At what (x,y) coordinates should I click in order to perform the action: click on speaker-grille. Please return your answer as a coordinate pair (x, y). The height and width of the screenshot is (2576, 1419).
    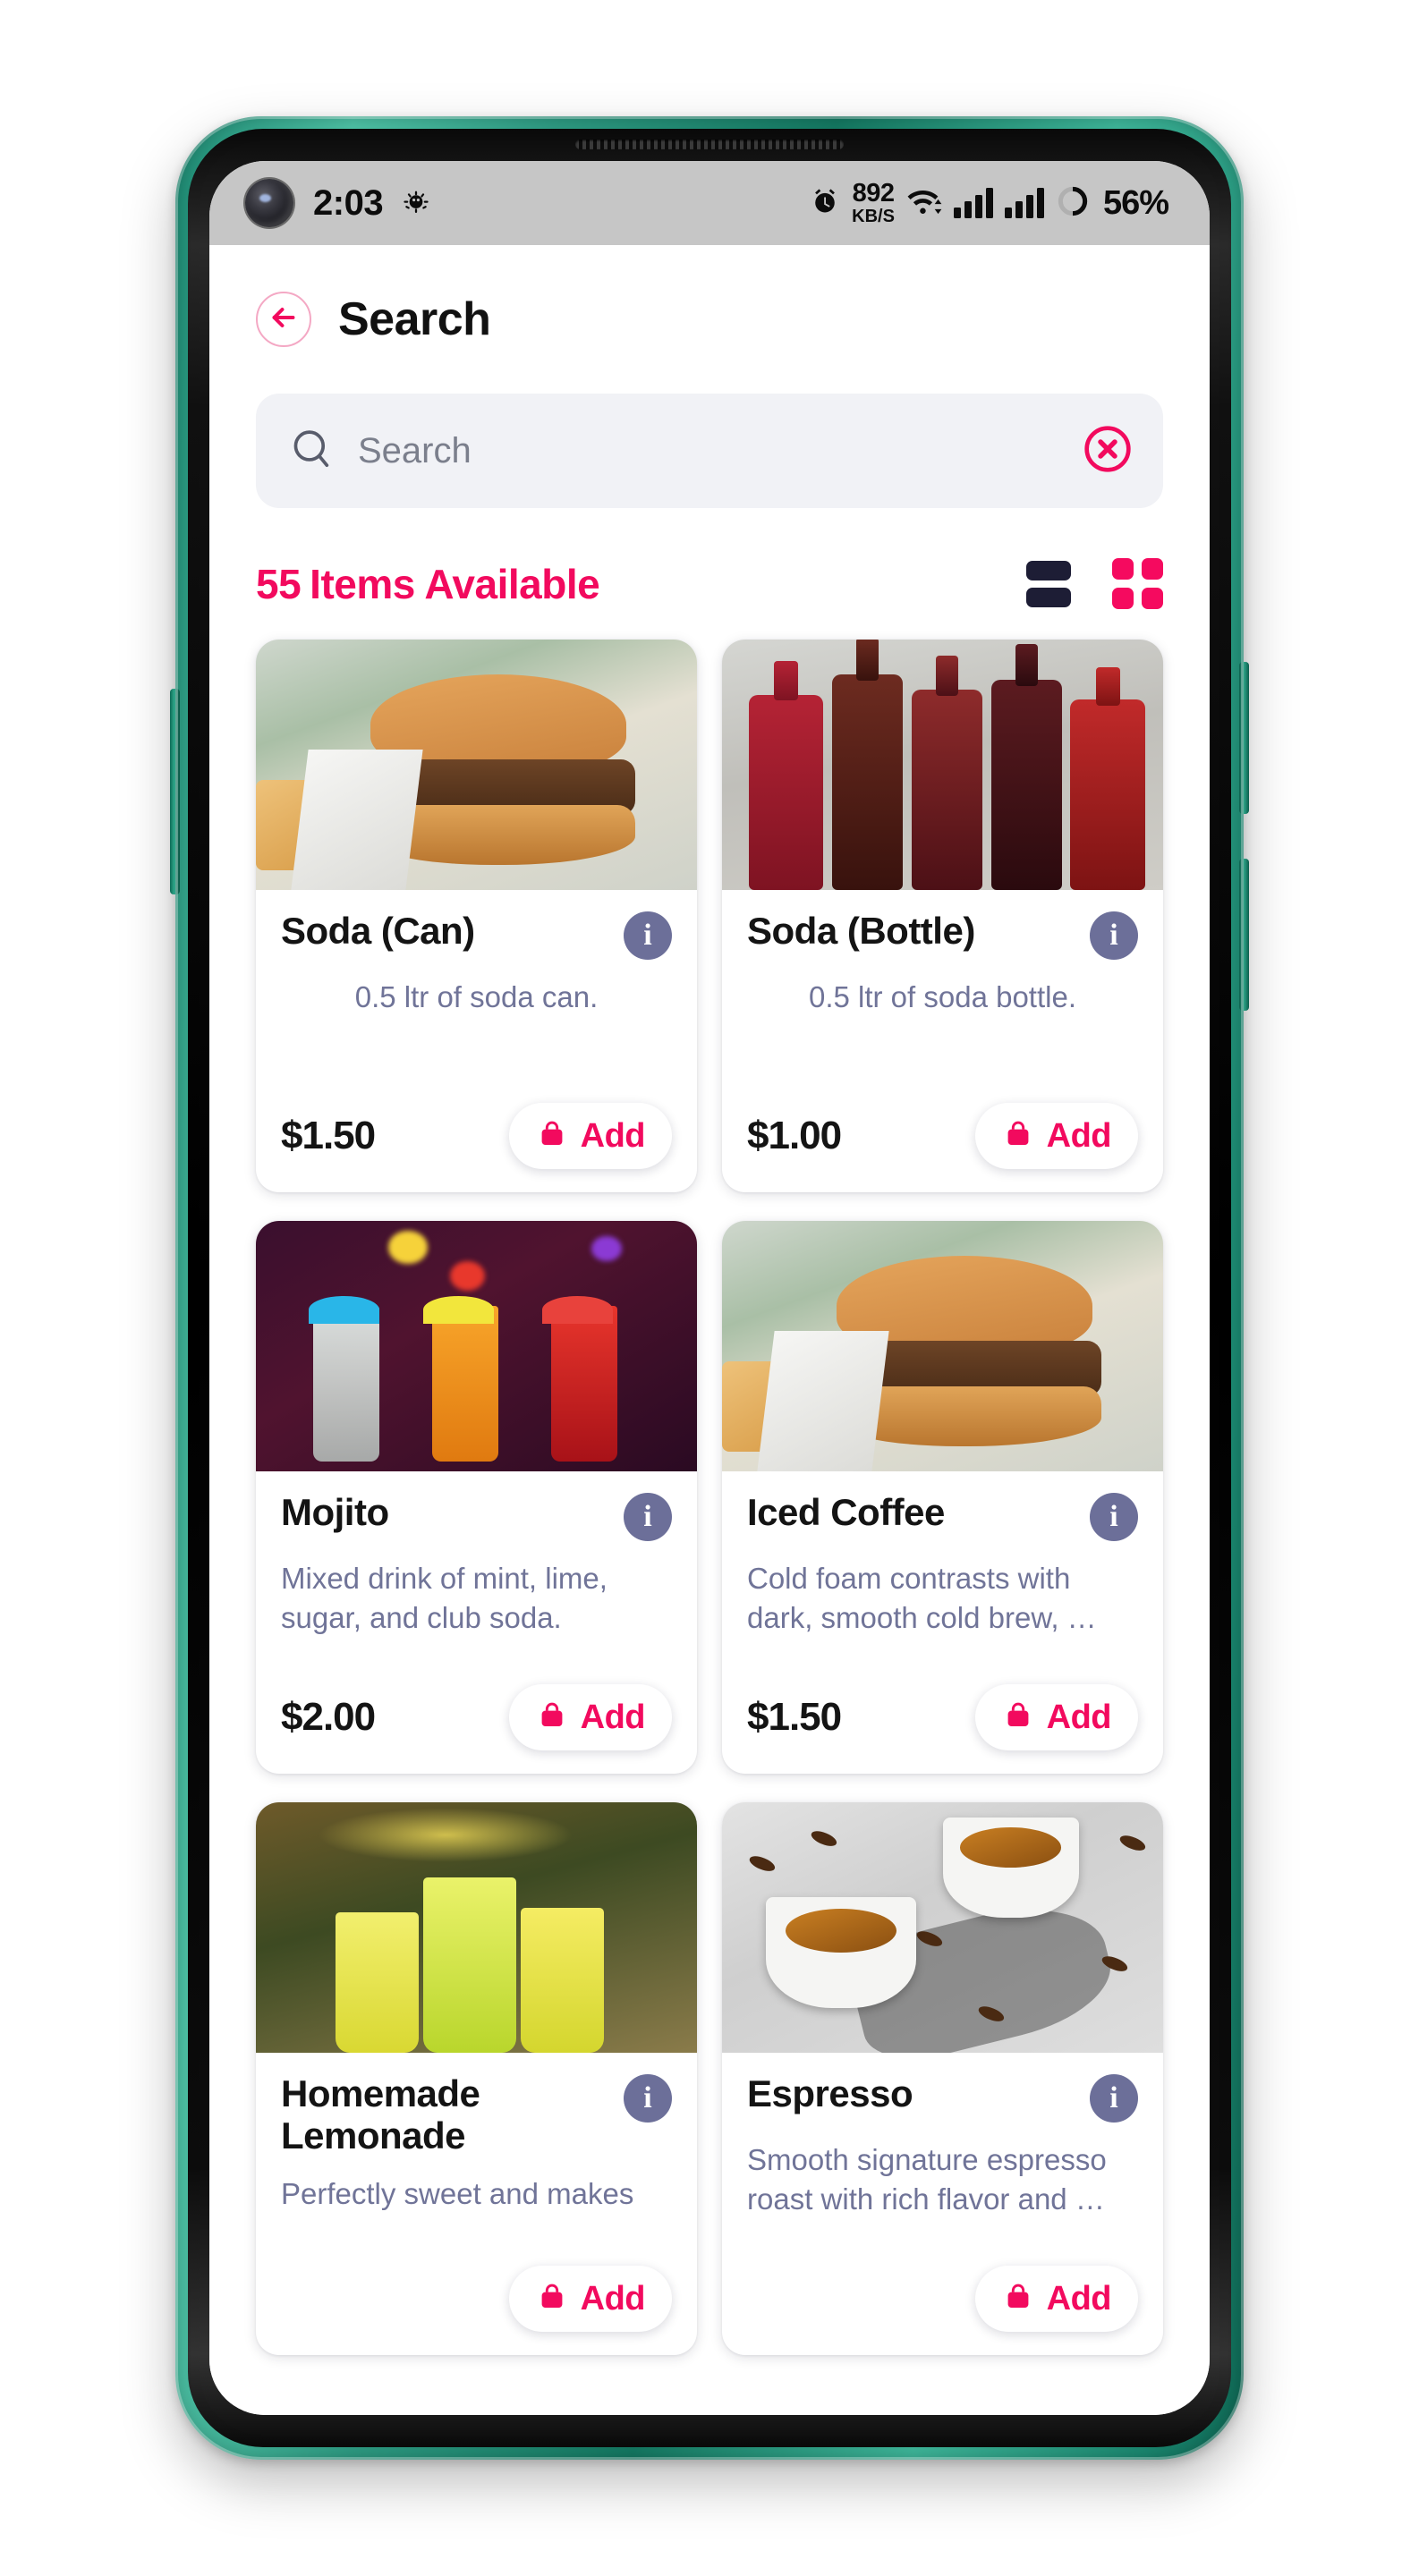
    Looking at the image, I should click on (709, 144).